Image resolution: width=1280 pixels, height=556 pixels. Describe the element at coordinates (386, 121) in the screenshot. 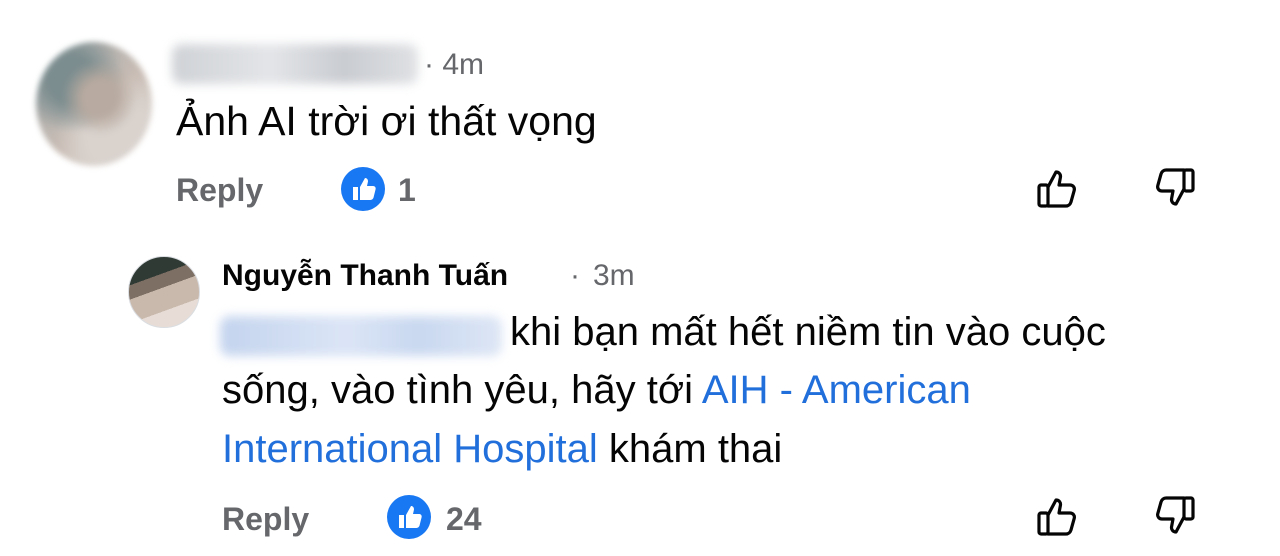

I see `comment-text: Ảnh AI trời ơi thất vọng` at that location.